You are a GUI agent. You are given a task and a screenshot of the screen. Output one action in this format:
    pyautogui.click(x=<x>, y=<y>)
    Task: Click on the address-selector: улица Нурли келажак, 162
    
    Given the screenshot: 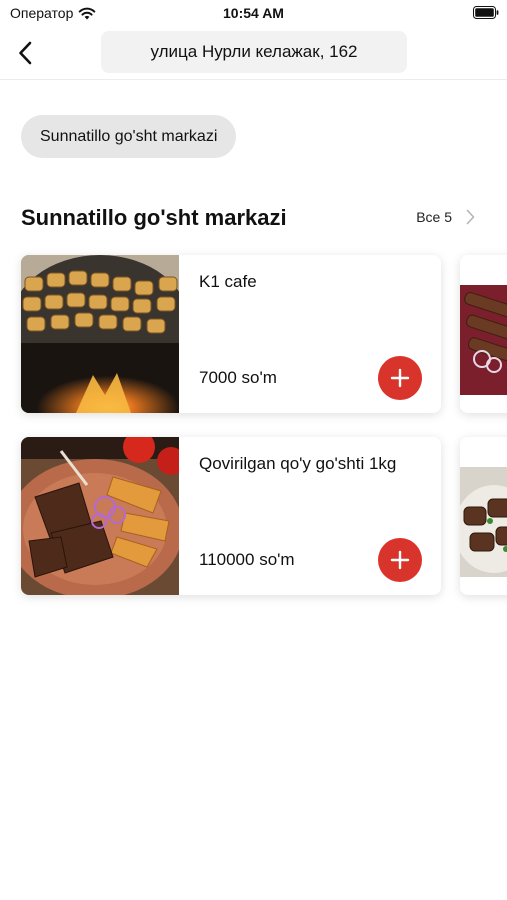 What is the action you would take?
    pyautogui.click(x=254, y=52)
    